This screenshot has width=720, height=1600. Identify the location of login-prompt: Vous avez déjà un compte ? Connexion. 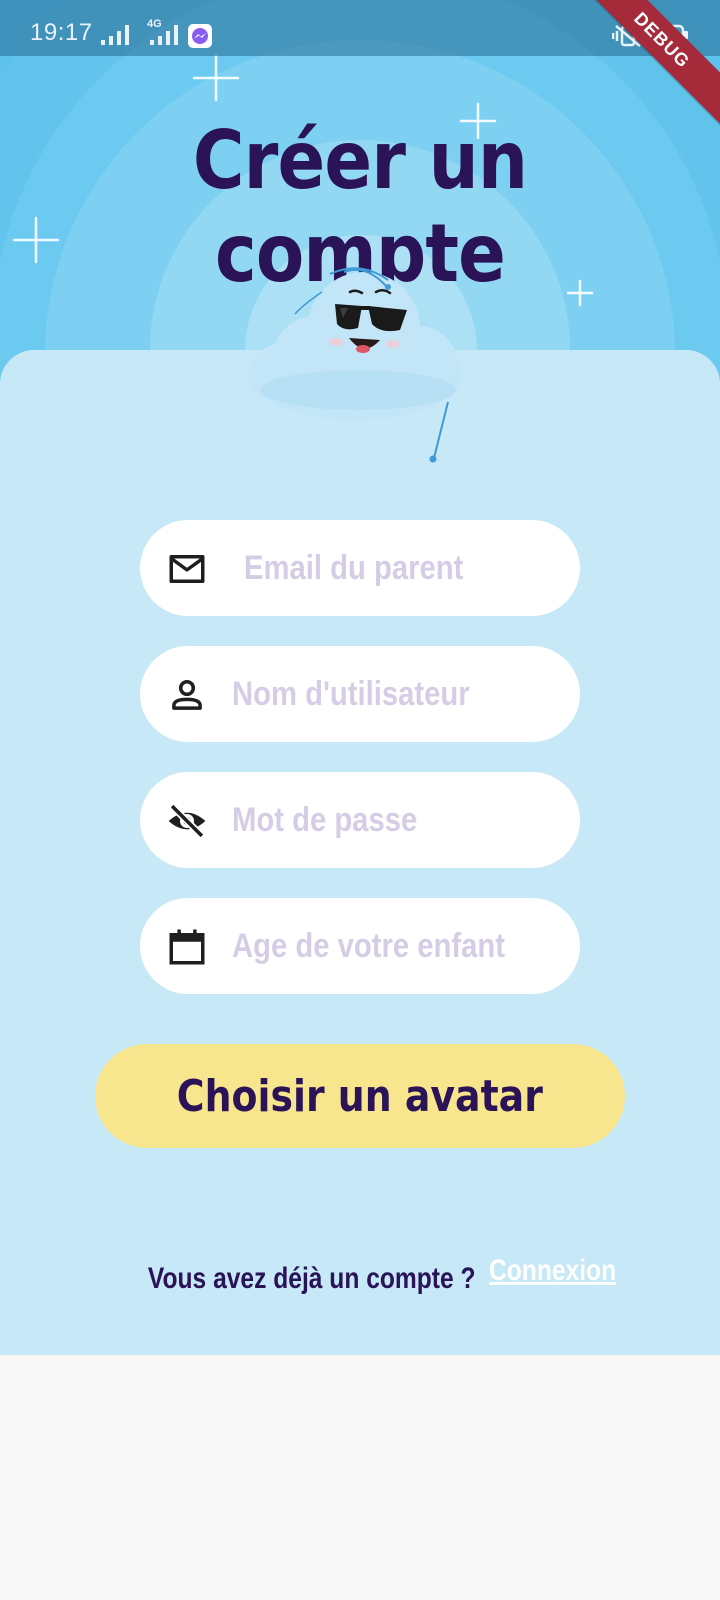
(360, 1275).